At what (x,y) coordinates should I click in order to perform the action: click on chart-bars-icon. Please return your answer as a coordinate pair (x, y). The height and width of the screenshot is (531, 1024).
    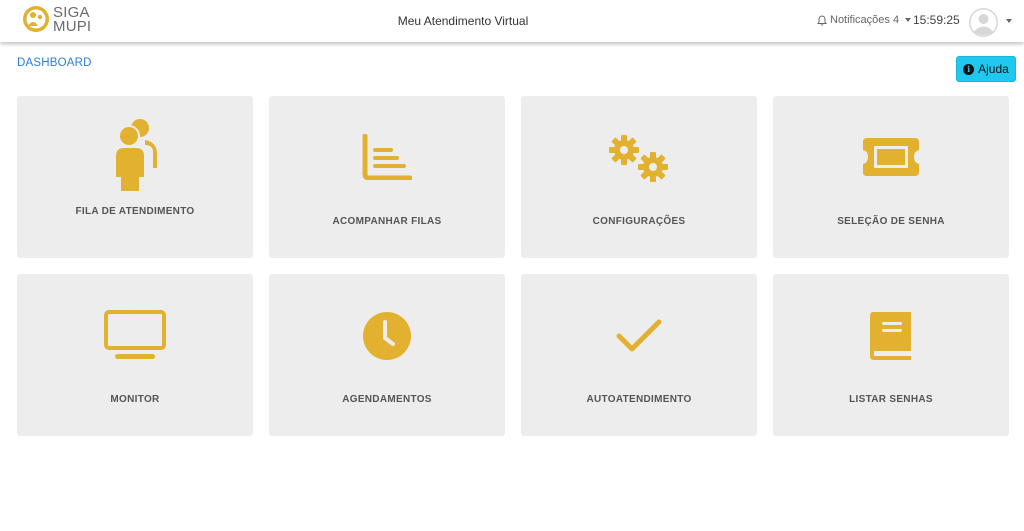
    Looking at the image, I should click on (387, 157).